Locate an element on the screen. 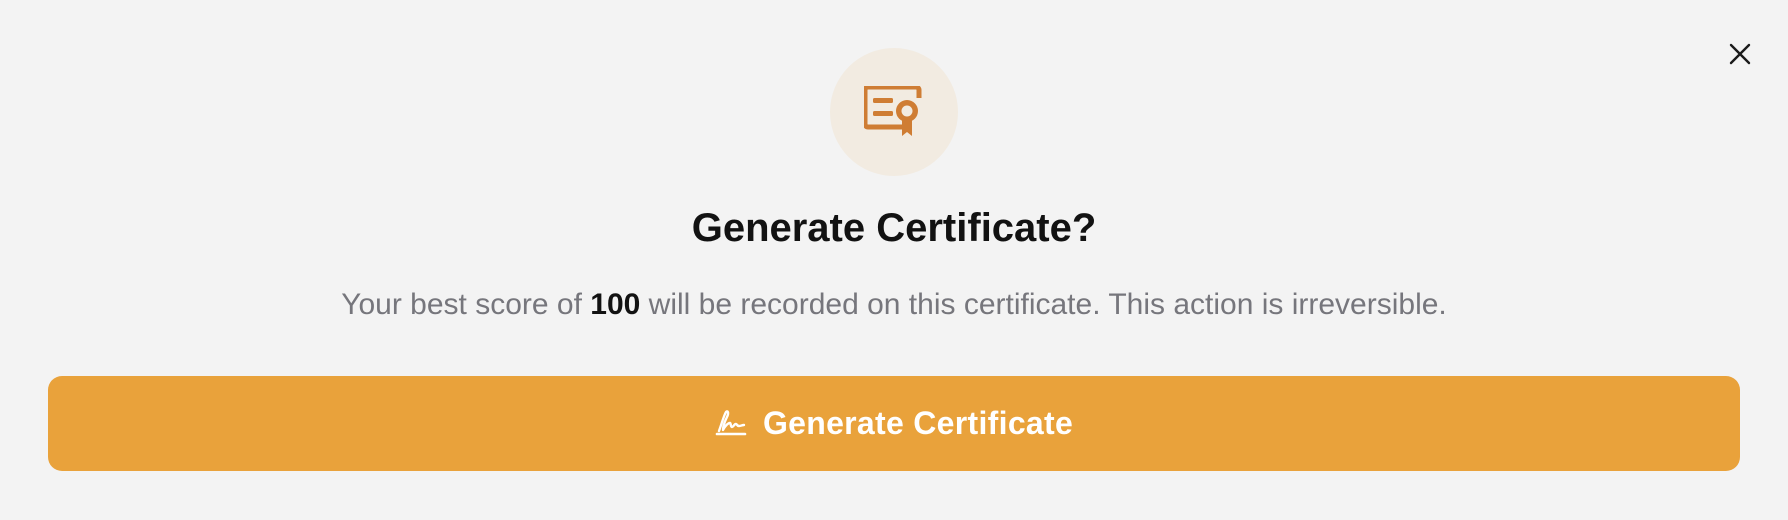  close-button is located at coordinates (1740, 54).